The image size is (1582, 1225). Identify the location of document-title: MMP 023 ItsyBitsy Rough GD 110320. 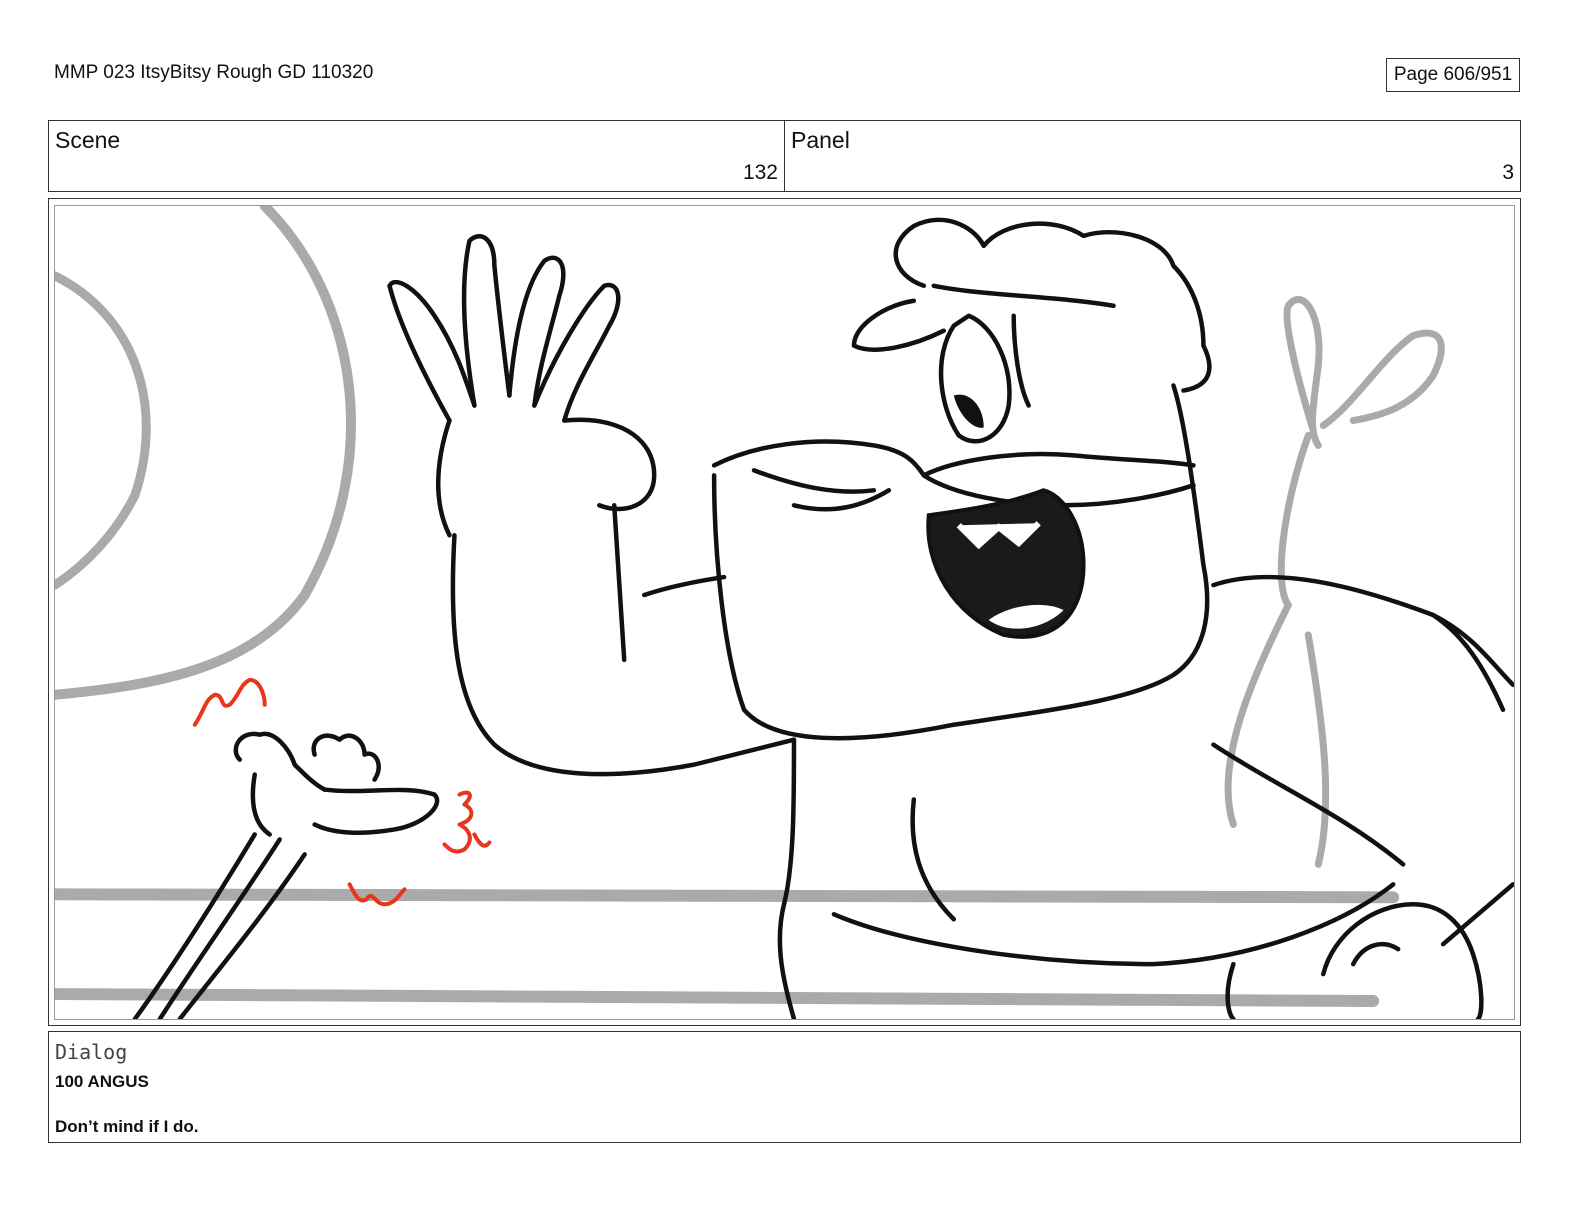
(214, 72).